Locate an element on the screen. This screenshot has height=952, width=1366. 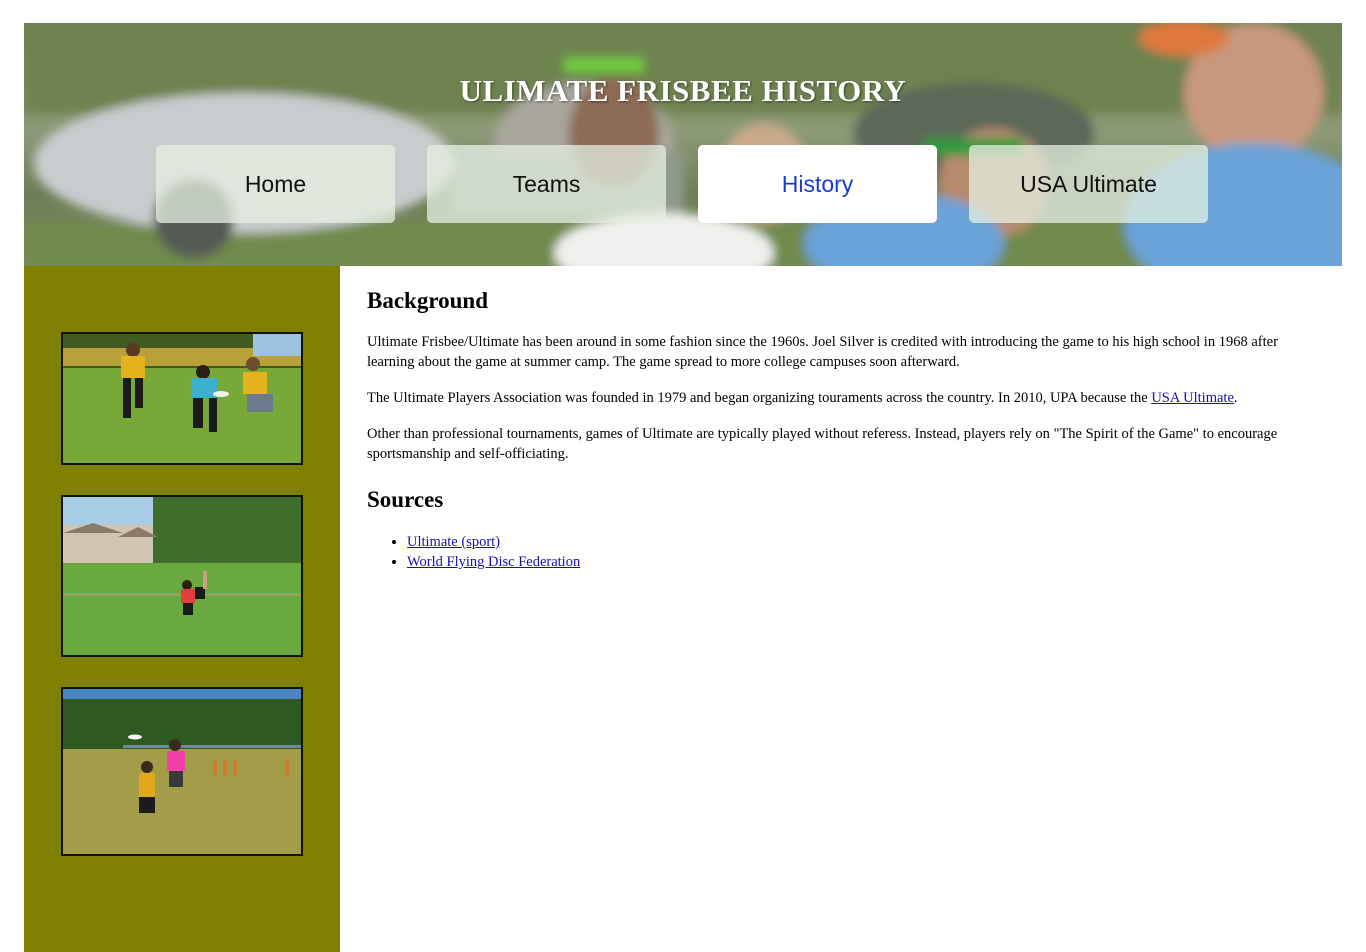
nav-usa-ultimate: USA Ultimate is located at coordinates (1088, 184).